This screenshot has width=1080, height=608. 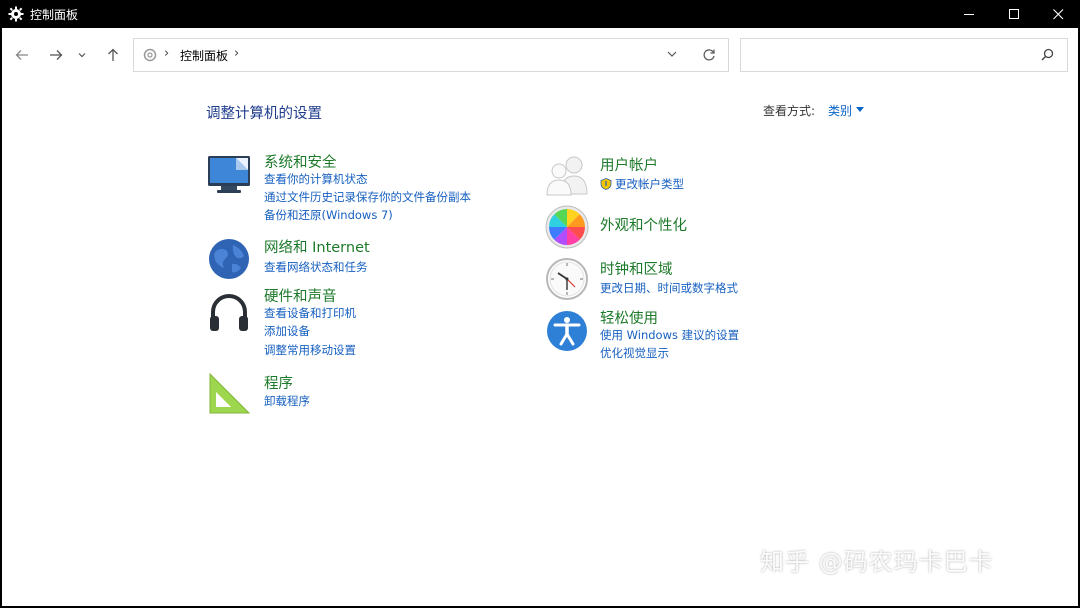 What do you see at coordinates (649, 184) in the screenshot?
I see `link-change-account-type-label: 更改帐户类型` at bounding box center [649, 184].